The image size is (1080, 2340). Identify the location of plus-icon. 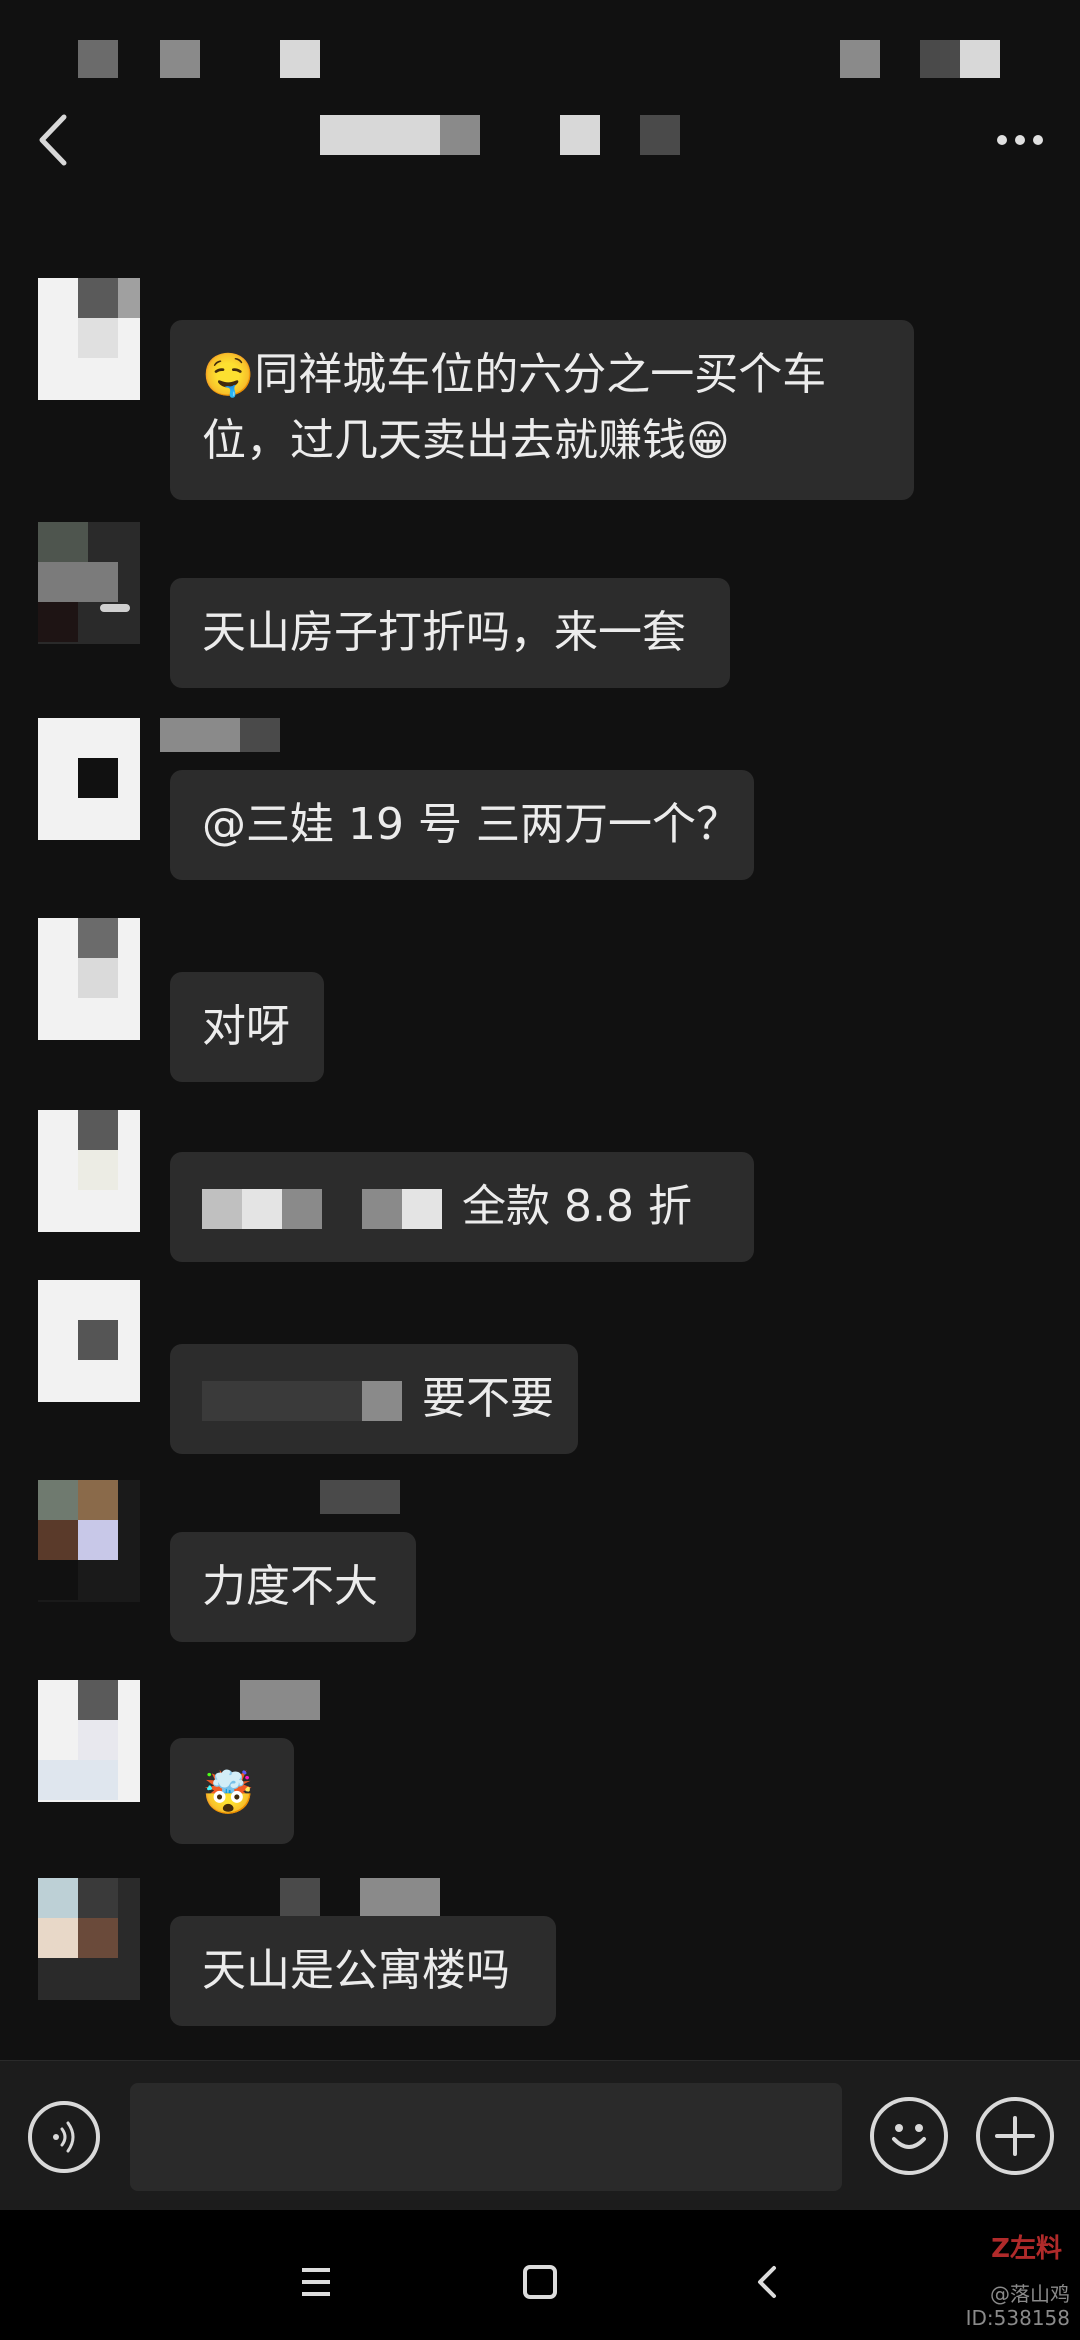
(1015, 2136).